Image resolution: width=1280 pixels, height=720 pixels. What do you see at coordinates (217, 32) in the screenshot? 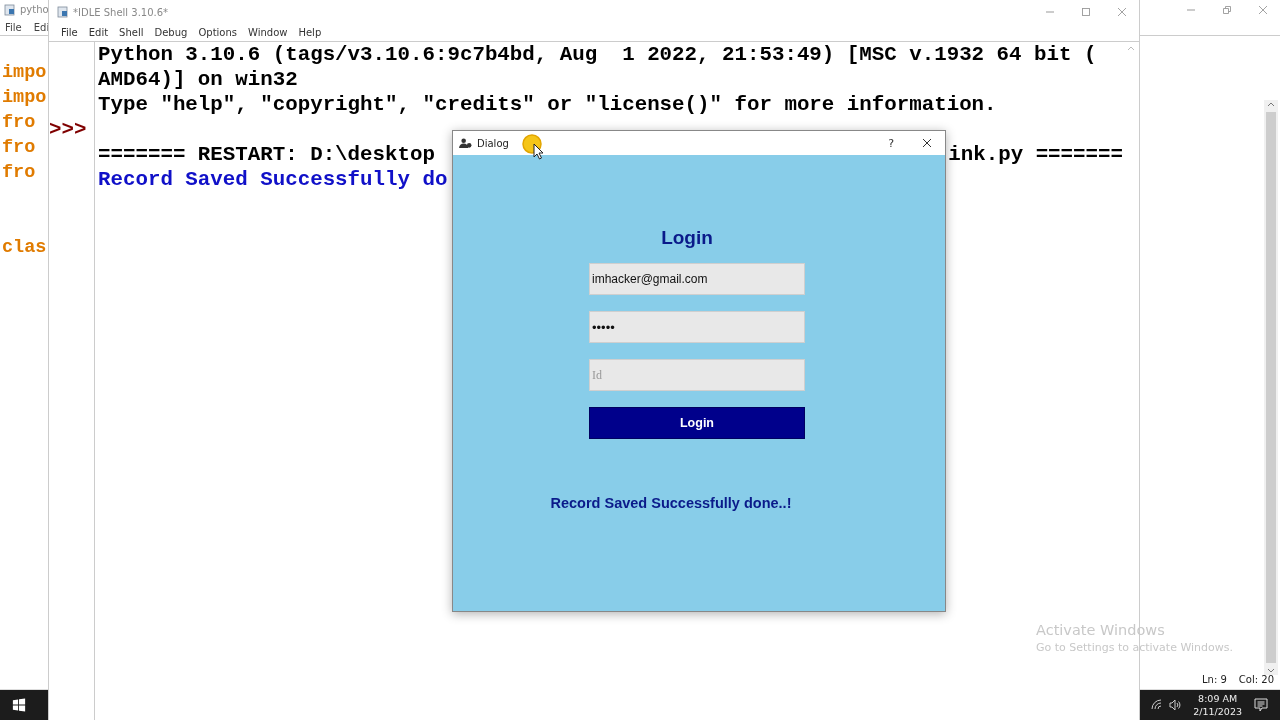
I see `menu-item: Options` at bounding box center [217, 32].